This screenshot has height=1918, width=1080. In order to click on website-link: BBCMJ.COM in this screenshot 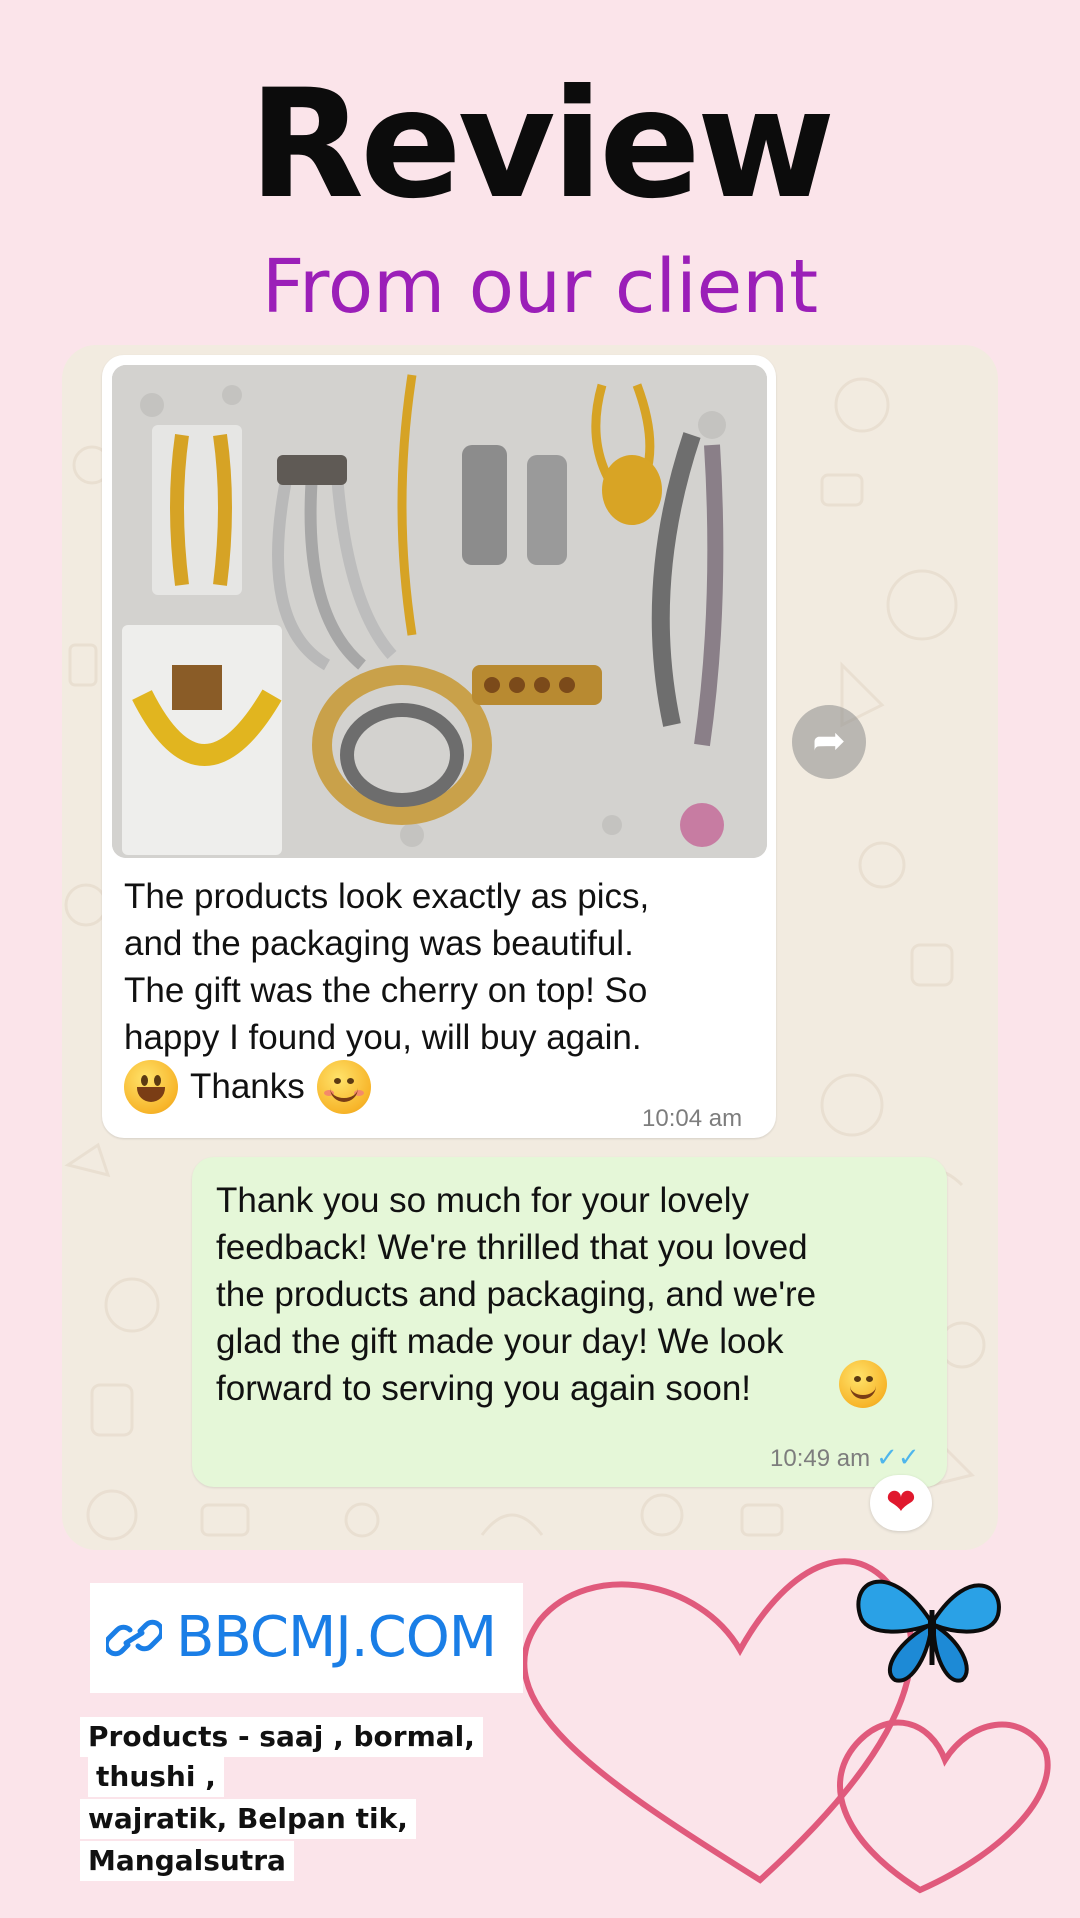, I will do `click(306, 1638)`.